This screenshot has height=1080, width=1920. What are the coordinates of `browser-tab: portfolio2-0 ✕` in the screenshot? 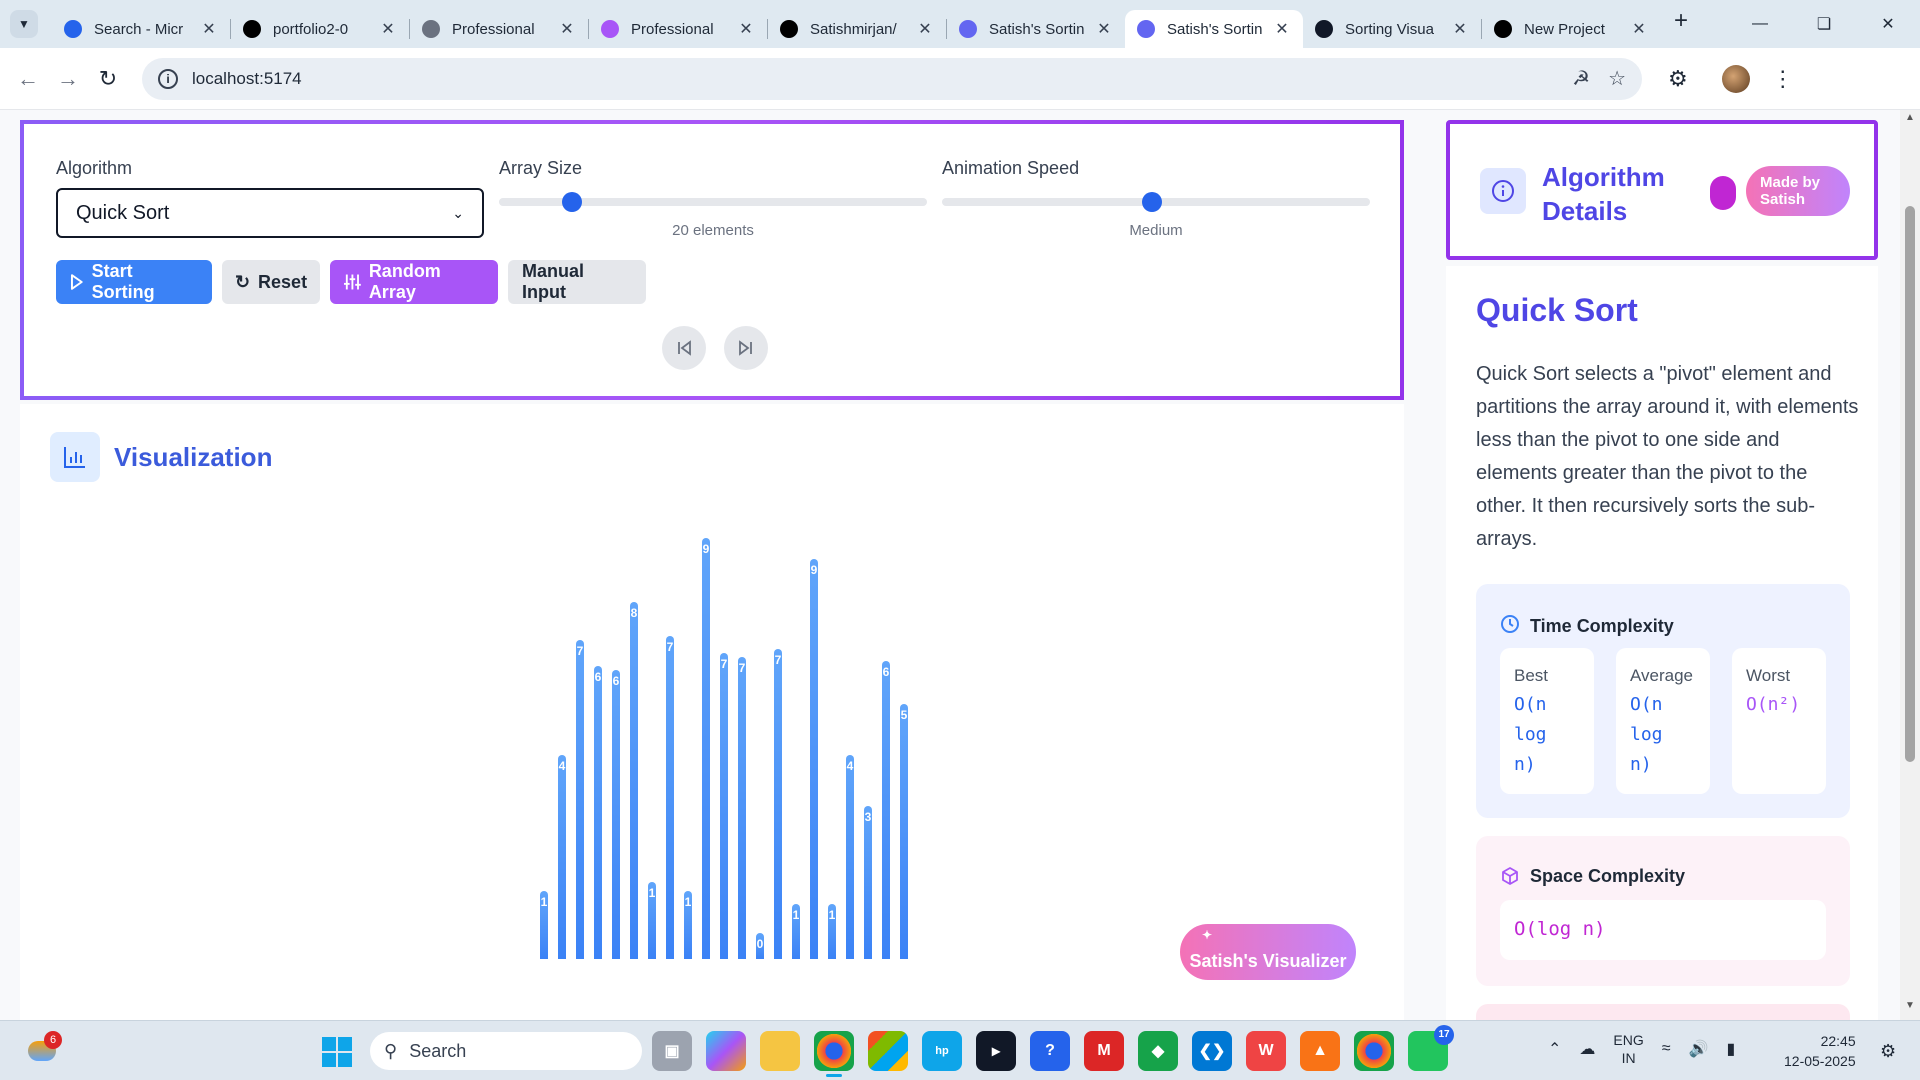 It's located at (320, 29).